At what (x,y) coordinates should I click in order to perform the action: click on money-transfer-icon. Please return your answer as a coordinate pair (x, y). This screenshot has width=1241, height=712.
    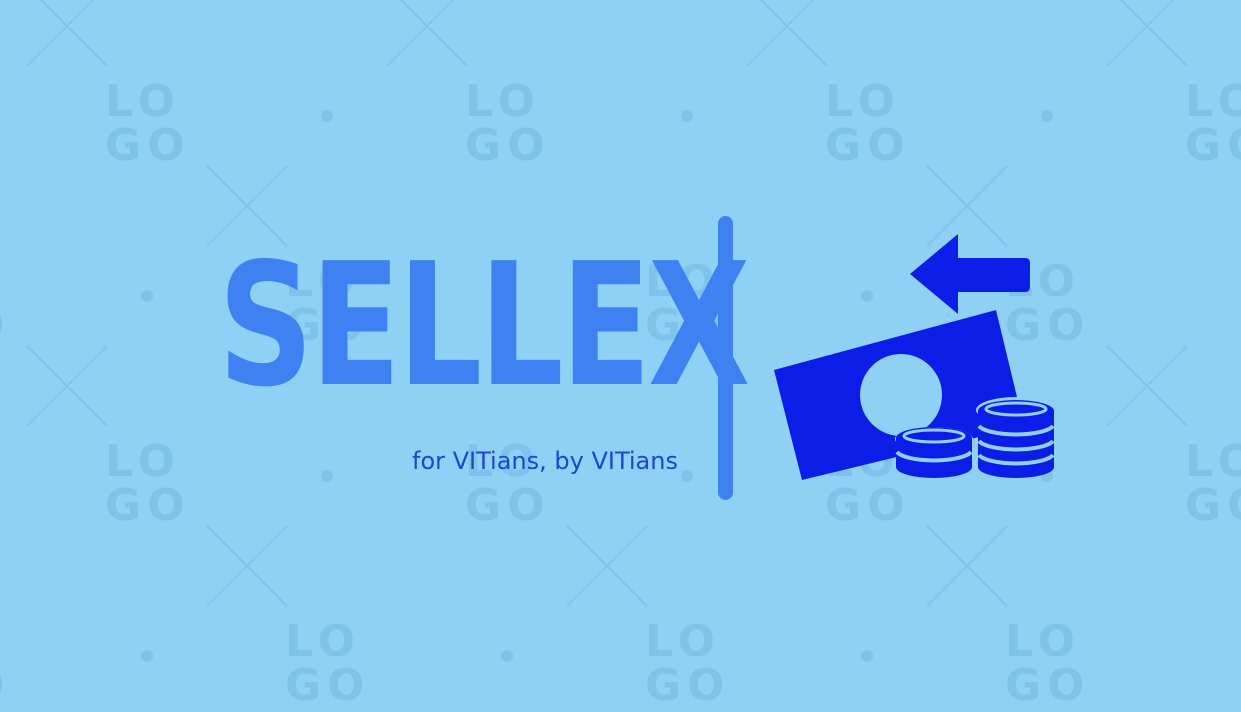
    Looking at the image, I should click on (915, 357).